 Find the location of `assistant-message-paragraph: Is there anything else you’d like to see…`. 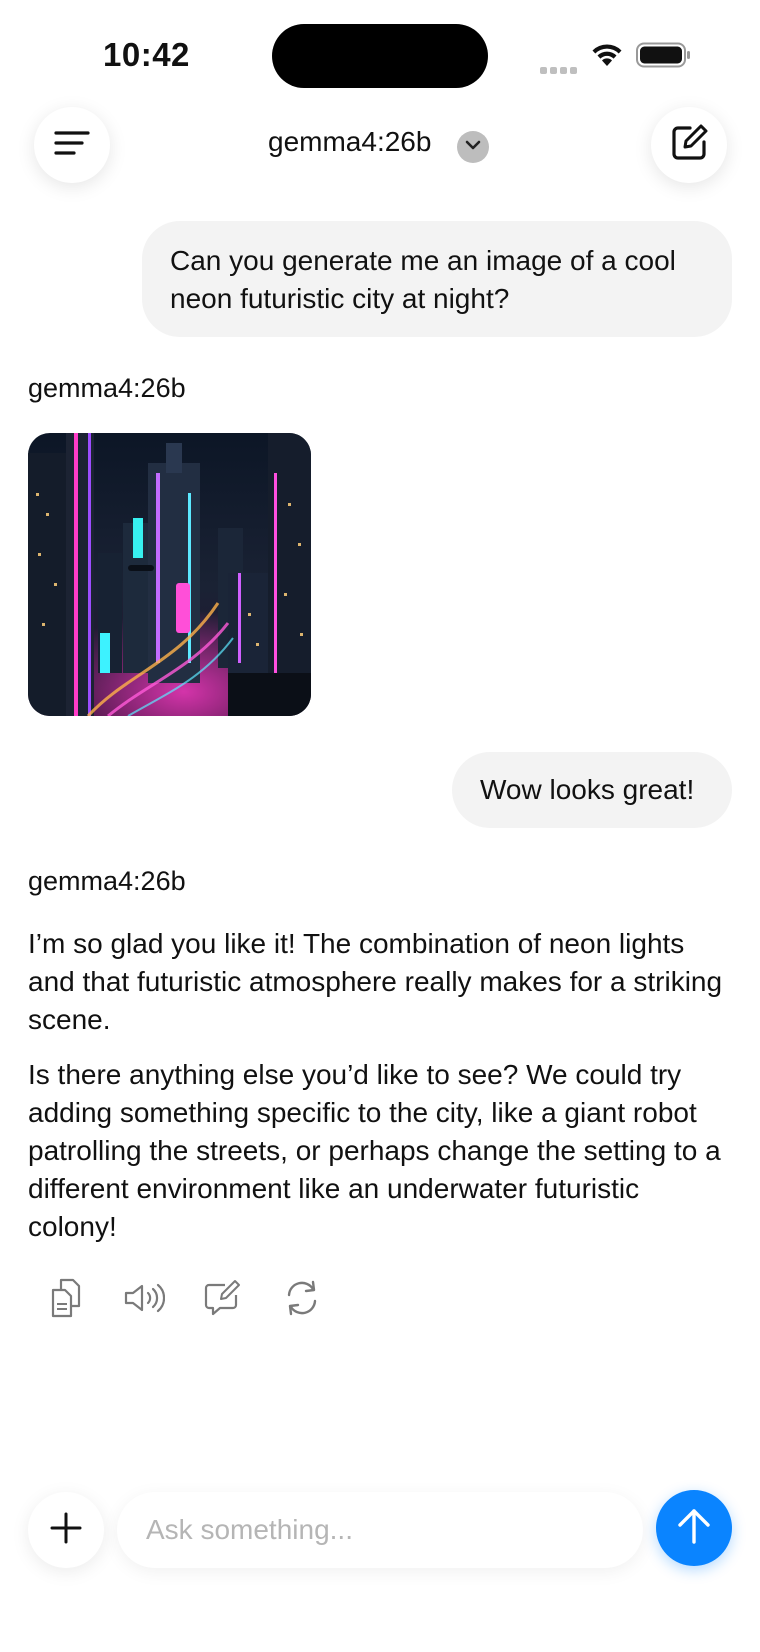

assistant-message-paragraph: Is there anything else you’d like to see… is located at coordinates (374, 1150).